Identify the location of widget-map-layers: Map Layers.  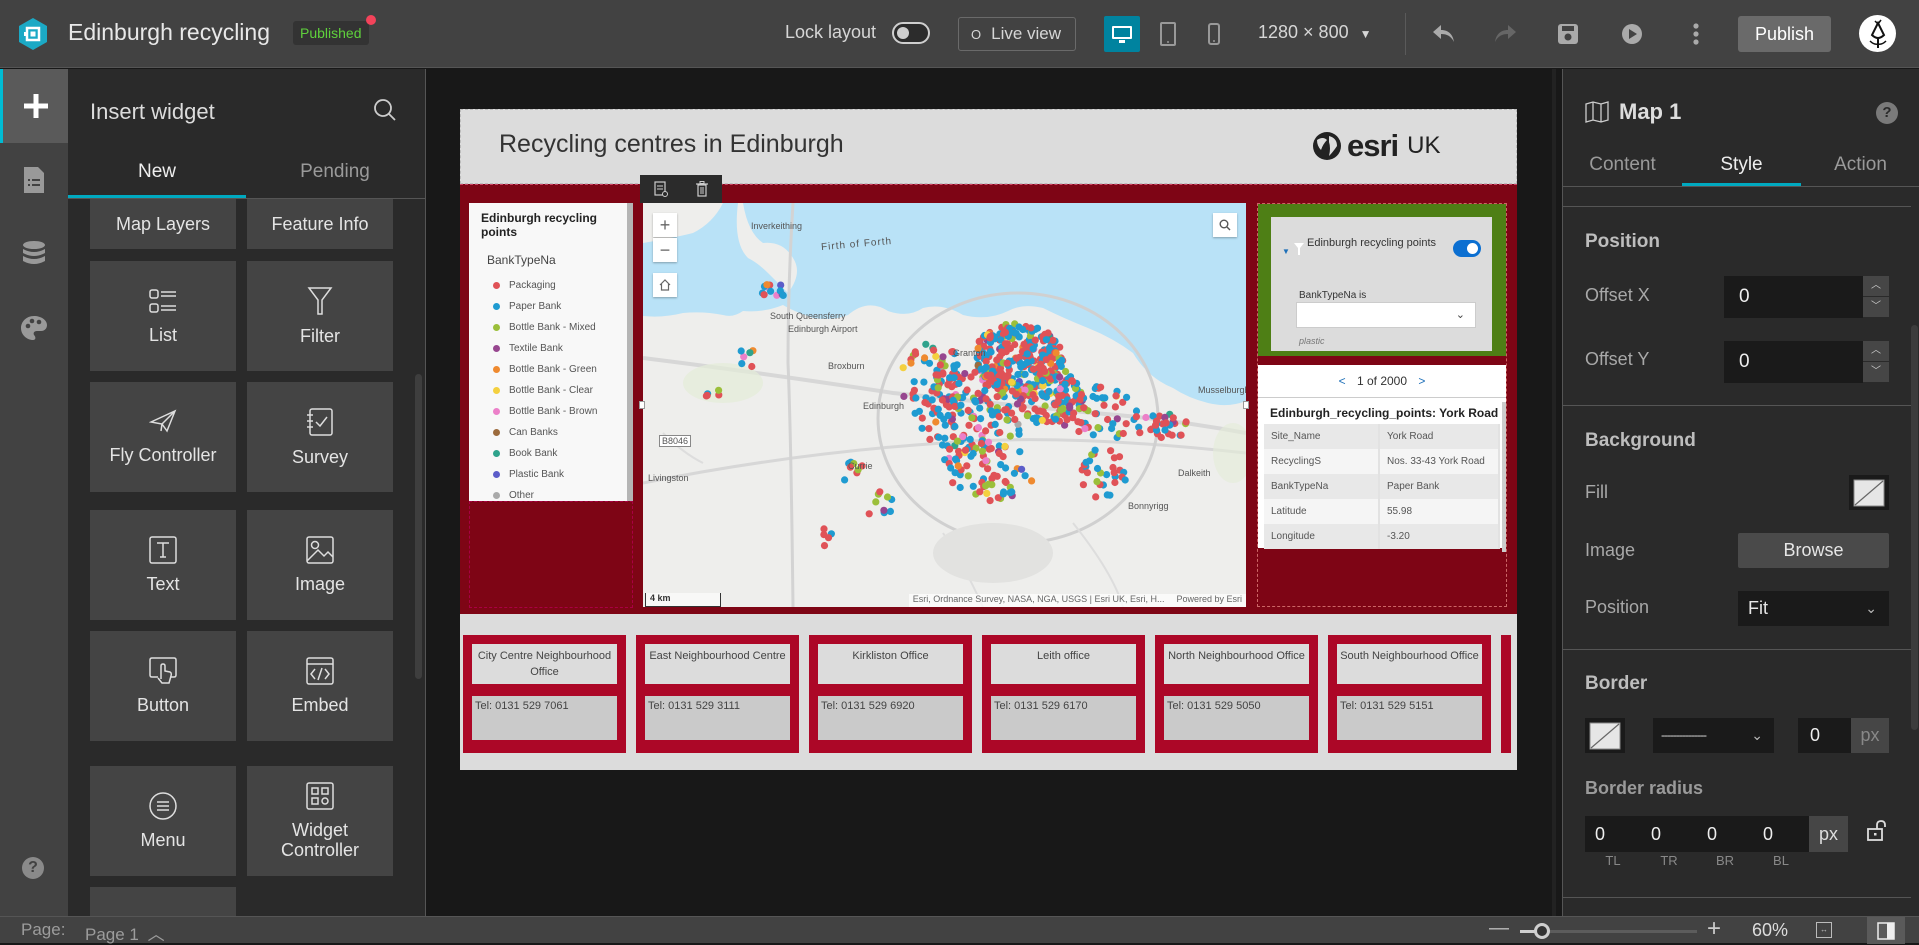
(163, 224).